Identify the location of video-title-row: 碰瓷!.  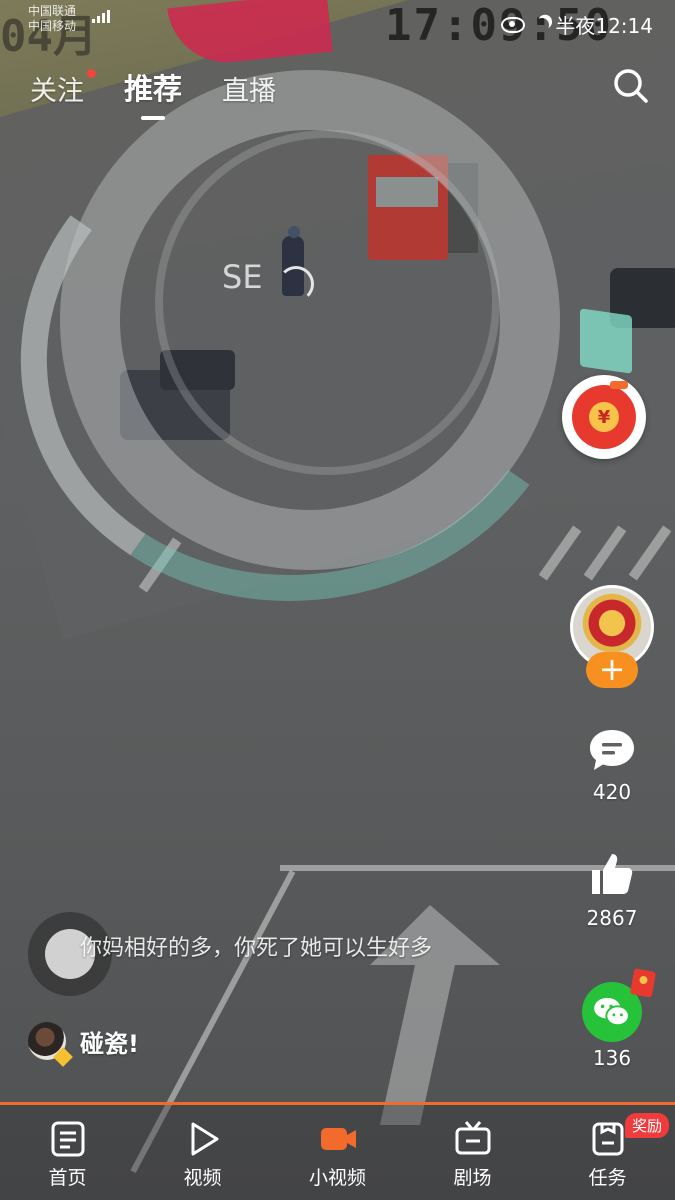
(83, 1044).